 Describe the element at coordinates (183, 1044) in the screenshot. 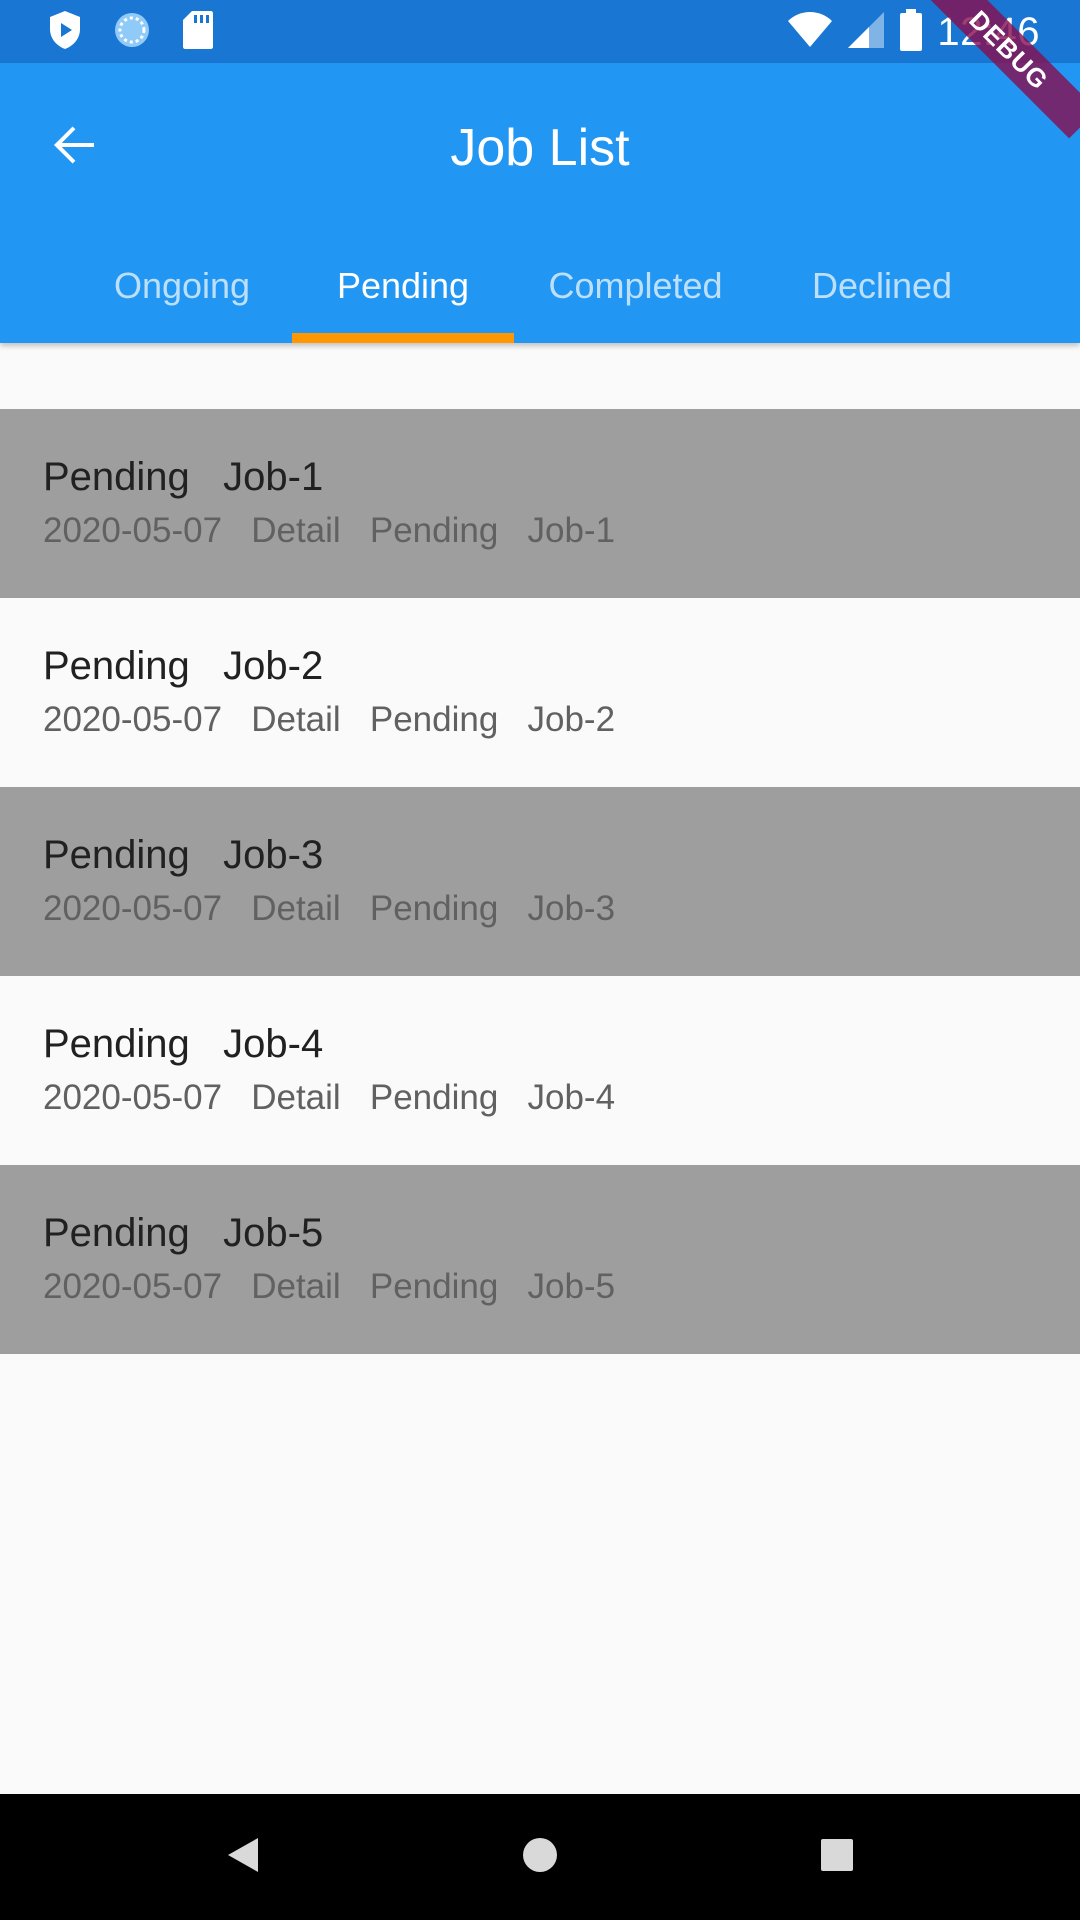

I see `job-title: Pending Job-4` at that location.